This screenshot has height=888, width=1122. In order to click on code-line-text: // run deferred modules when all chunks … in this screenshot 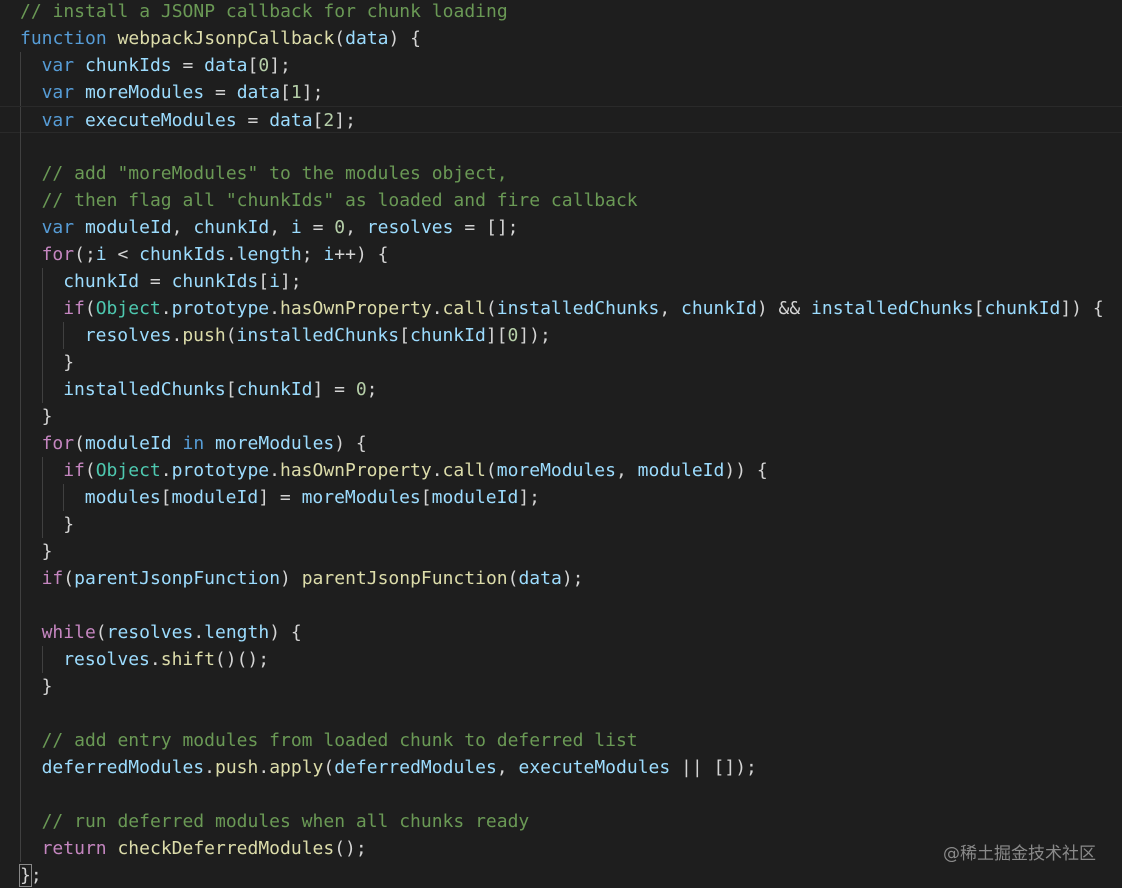, I will do `click(286, 821)`.